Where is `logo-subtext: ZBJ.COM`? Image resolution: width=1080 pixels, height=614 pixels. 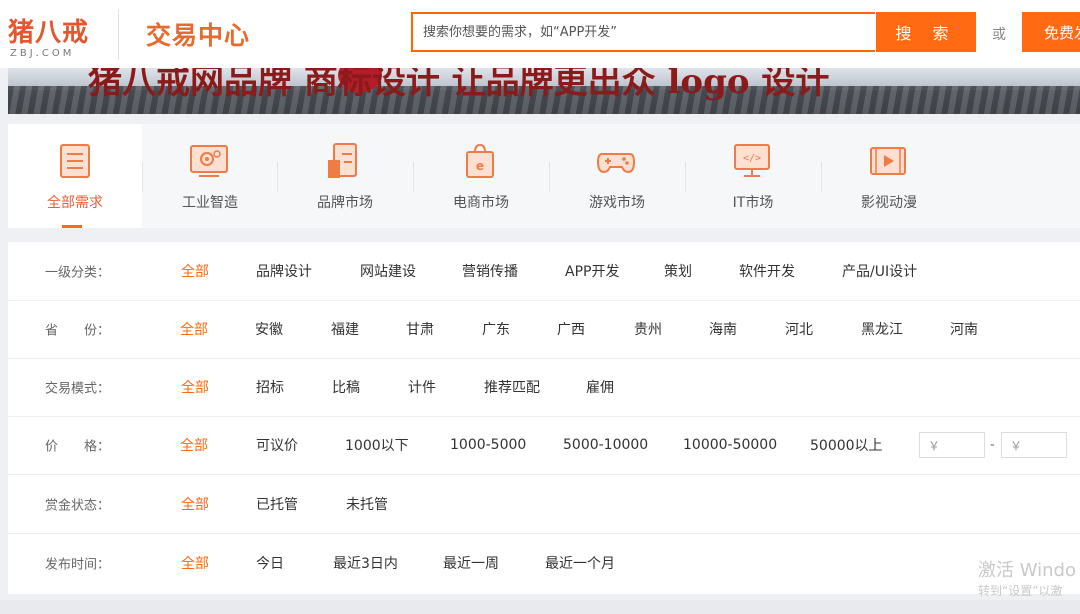 logo-subtext: ZBJ.COM is located at coordinates (42, 53).